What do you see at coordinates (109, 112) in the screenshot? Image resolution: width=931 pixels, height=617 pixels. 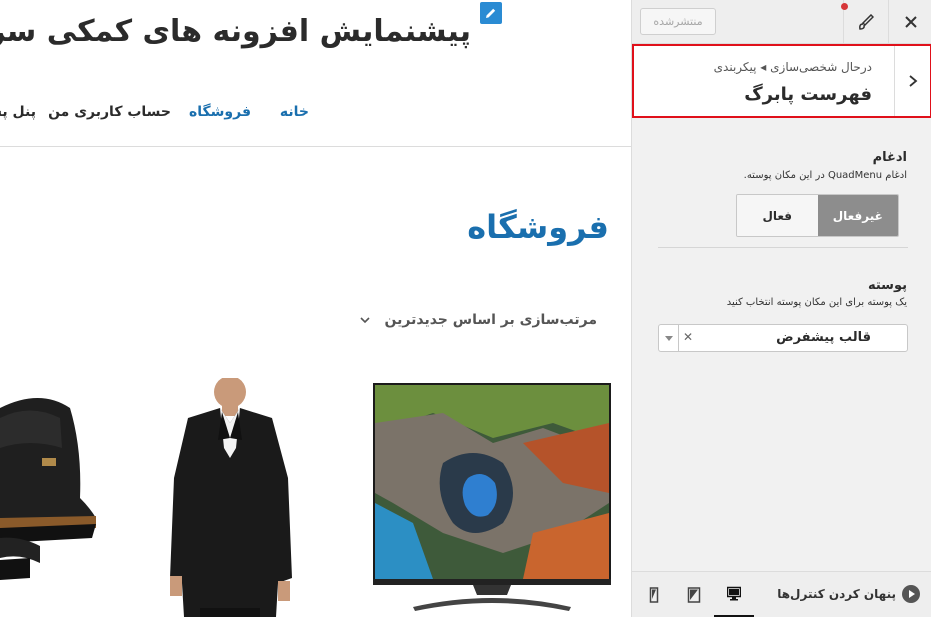 I see `nav-link-account: حساب کاربری من` at bounding box center [109, 112].